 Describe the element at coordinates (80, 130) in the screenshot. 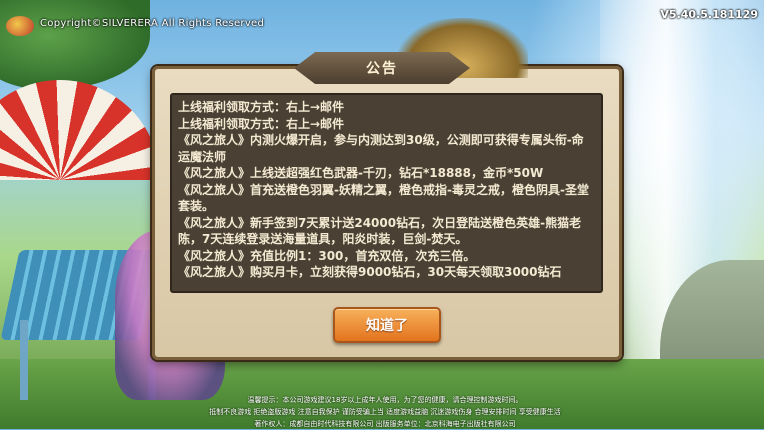

I see `beach-umbrella` at that location.